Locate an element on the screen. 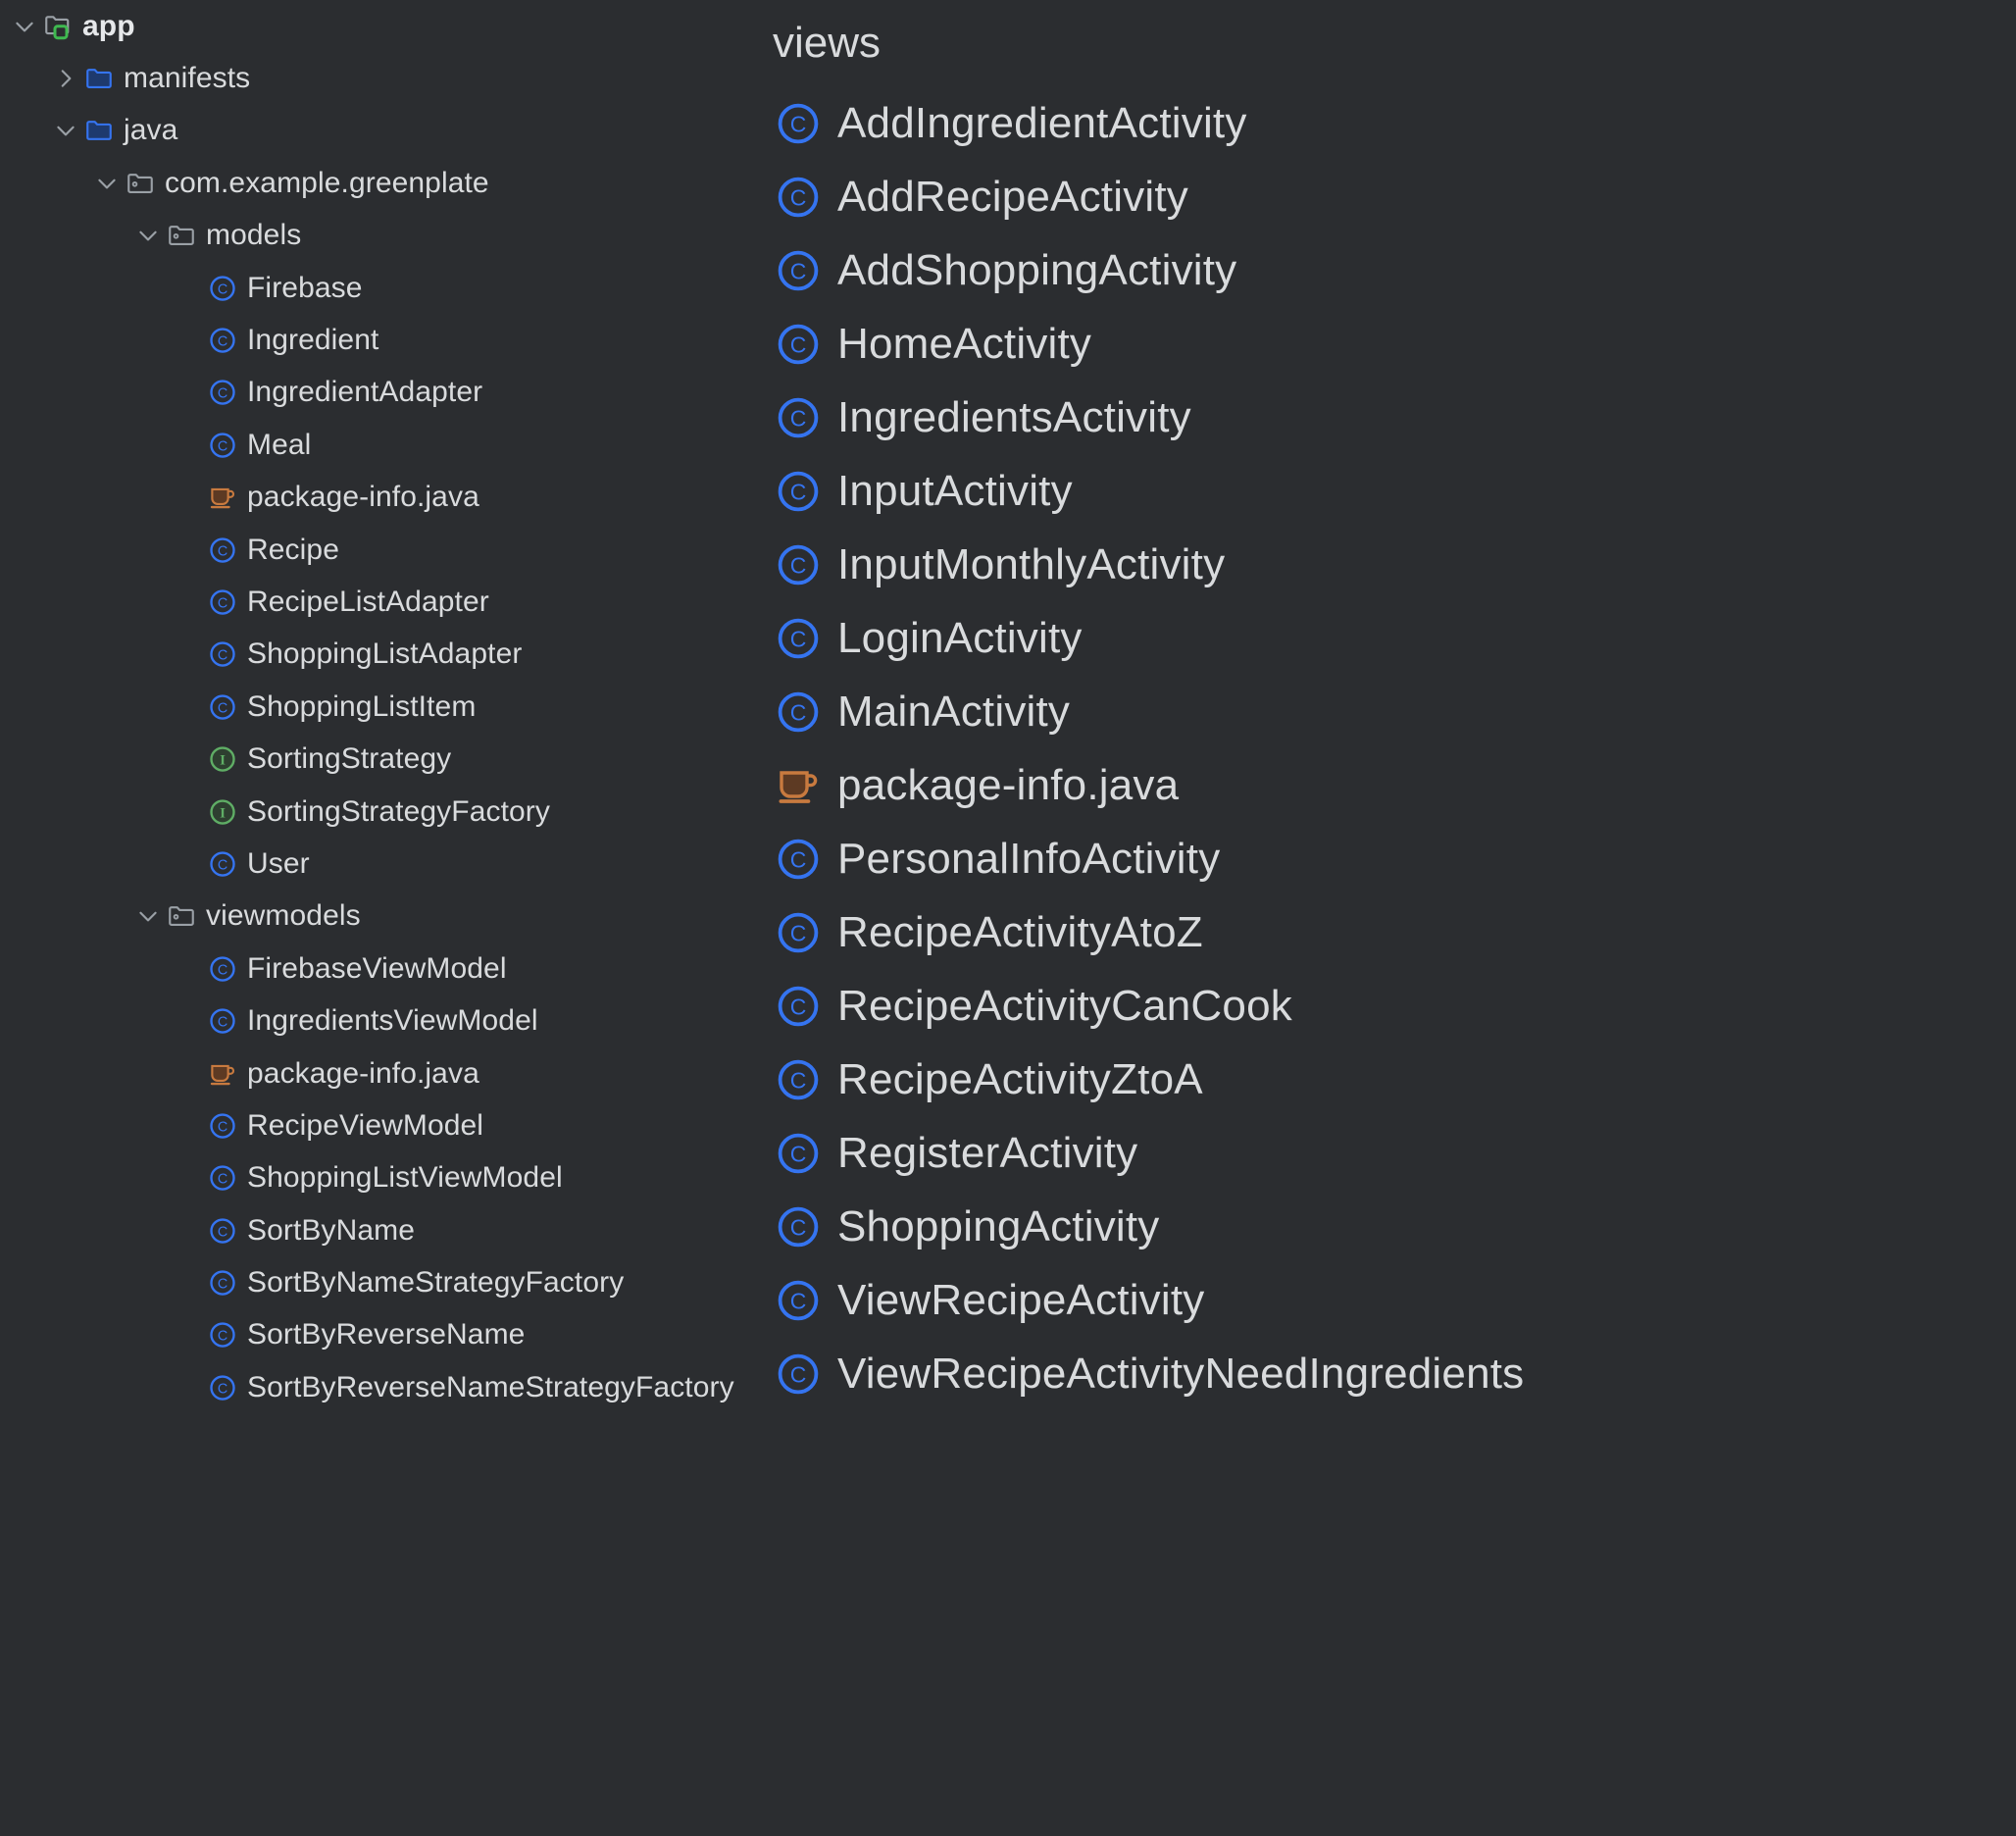 The image size is (2016, 1836). views-list-item: C LoginActivity is located at coordinates (1391, 638).